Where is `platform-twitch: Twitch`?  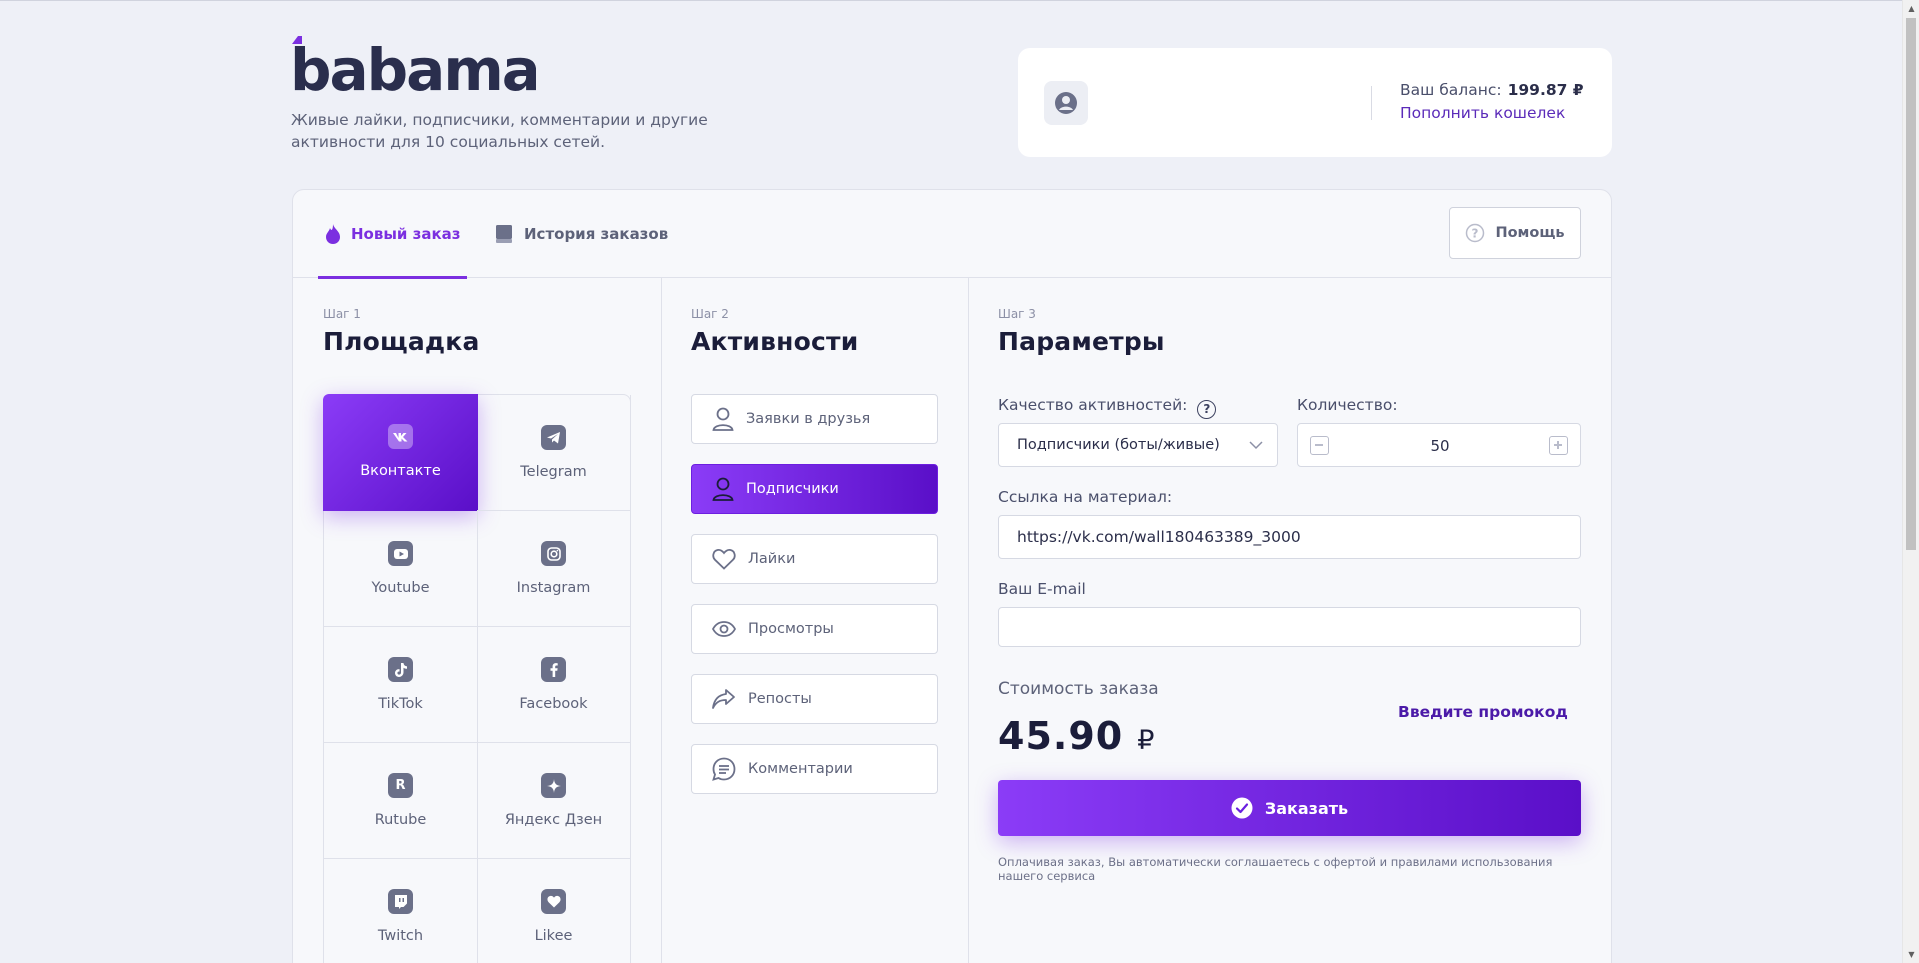
platform-twitch: Twitch is located at coordinates (401, 911).